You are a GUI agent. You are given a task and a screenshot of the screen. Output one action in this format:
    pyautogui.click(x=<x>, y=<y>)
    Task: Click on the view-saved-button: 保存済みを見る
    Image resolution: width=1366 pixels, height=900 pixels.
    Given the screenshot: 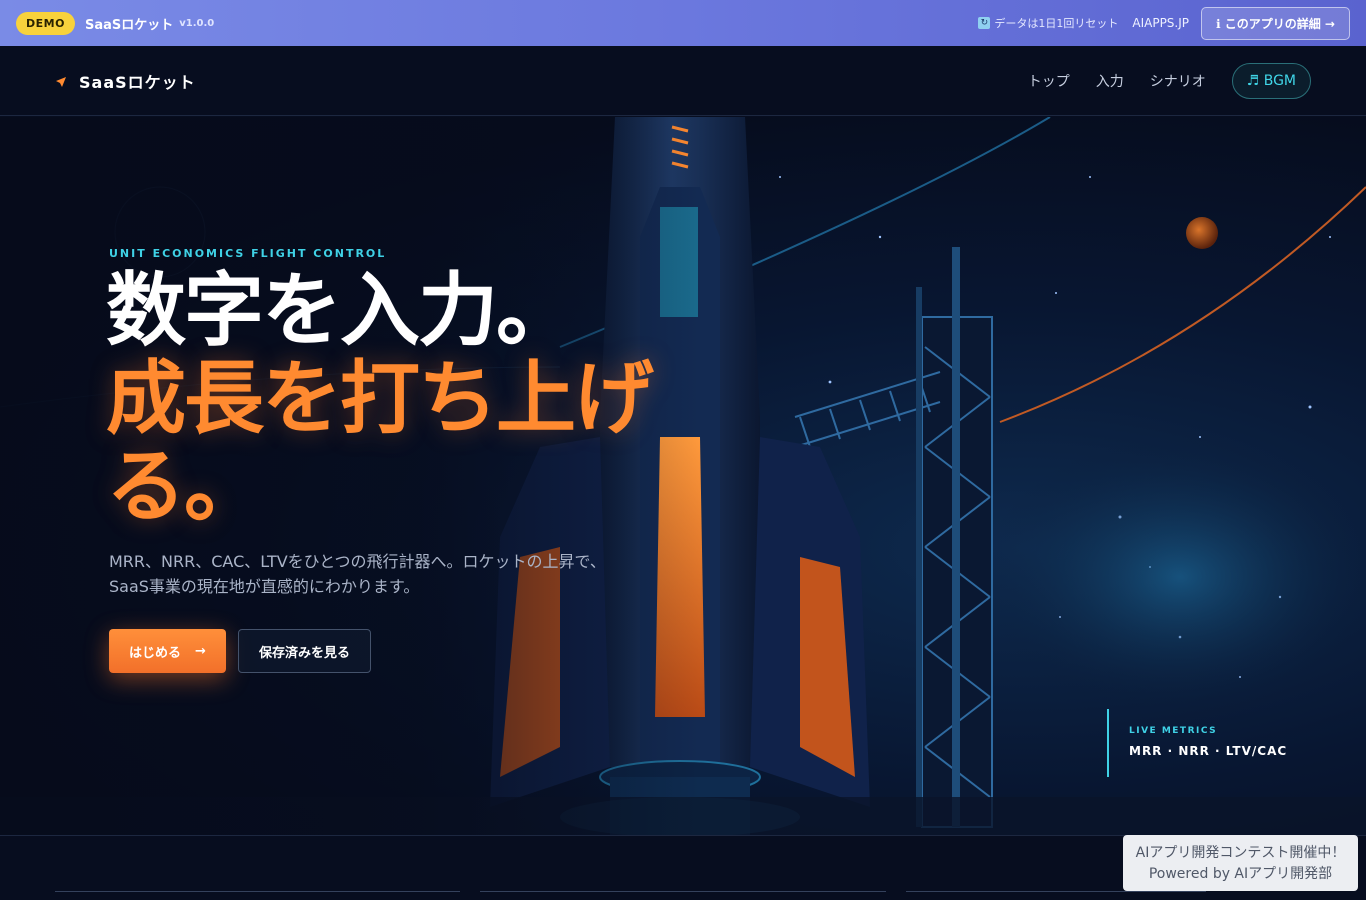 What is the action you would take?
    pyautogui.click(x=304, y=651)
    